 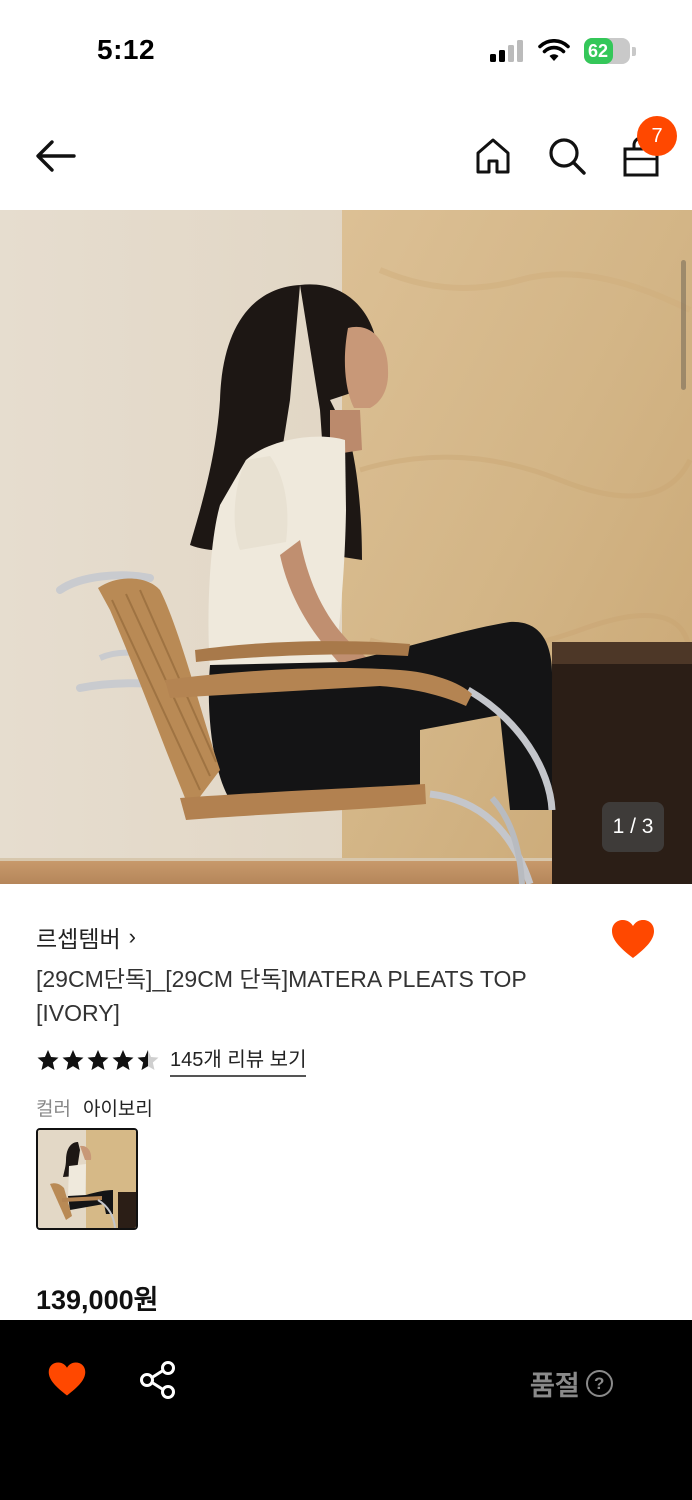 What do you see at coordinates (53, 1109) in the screenshot?
I see `color-label: 컬러` at bounding box center [53, 1109].